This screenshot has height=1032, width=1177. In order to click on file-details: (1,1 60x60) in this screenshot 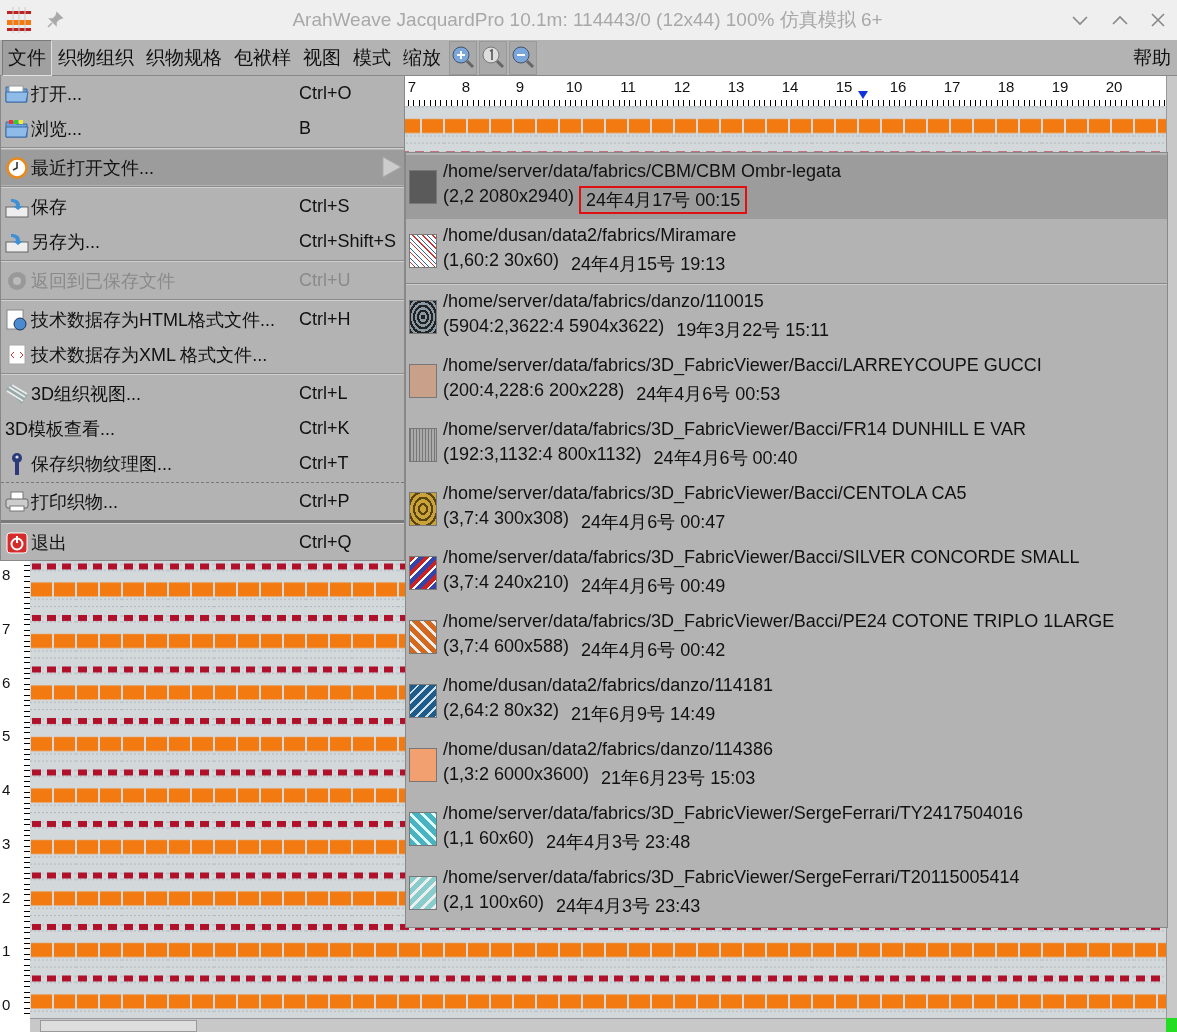, I will do `click(489, 838)`.